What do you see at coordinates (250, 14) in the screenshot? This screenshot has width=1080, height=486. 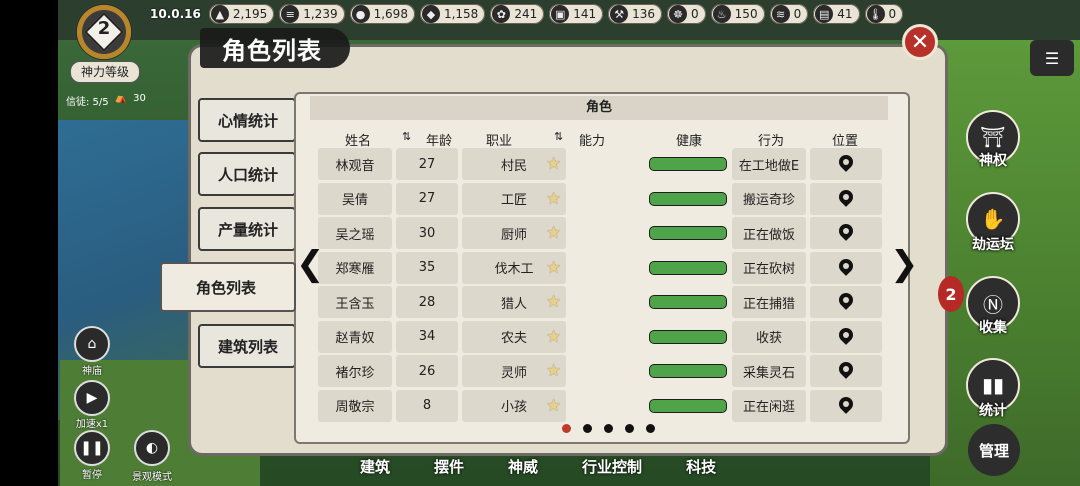 I see `resource-value: 2,195` at bounding box center [250, 14].